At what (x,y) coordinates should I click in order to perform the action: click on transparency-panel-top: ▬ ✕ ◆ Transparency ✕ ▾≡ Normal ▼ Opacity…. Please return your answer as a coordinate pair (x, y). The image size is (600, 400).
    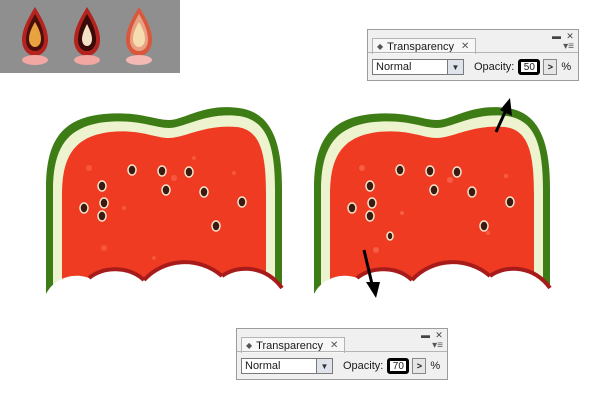
    Looking at the image, I should click on (473, 55).